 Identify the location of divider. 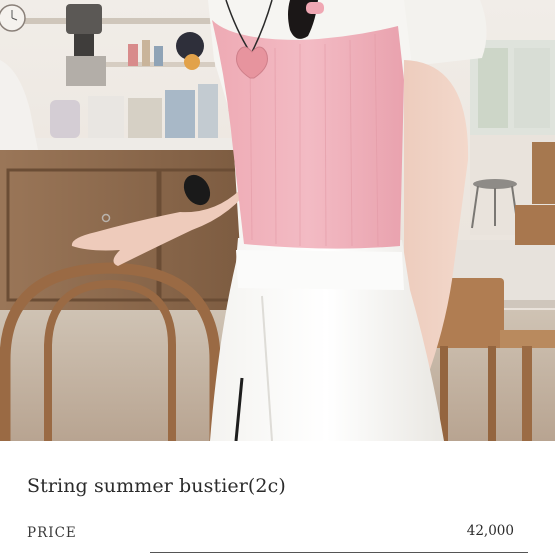
(339, 552).